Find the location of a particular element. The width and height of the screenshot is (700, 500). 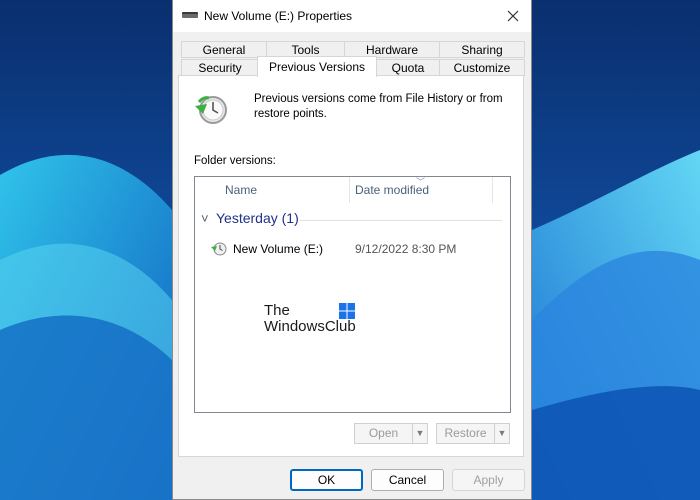

open-button-label: Open is located at coordinates (383, 433).